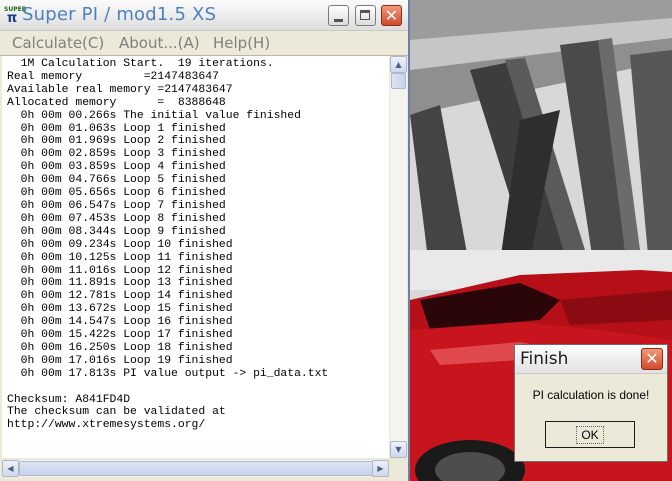 This screenshot has width=672, height=481. What do you see at coordinates (106, 425) in the screenshot?
I see `log-line: http://www.xtremesystems.org/` at bounding box center [106, 425].